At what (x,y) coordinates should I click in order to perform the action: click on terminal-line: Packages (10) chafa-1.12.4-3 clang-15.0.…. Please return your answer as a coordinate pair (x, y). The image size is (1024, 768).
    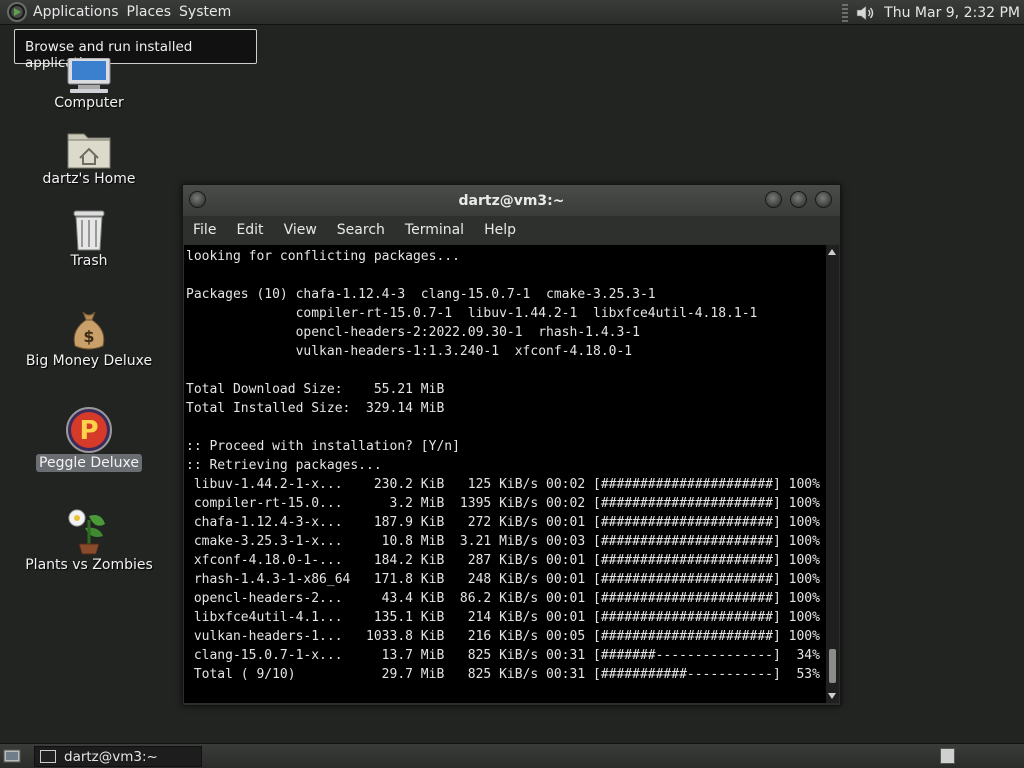
    Looking at the image, I should click on (421, 294).